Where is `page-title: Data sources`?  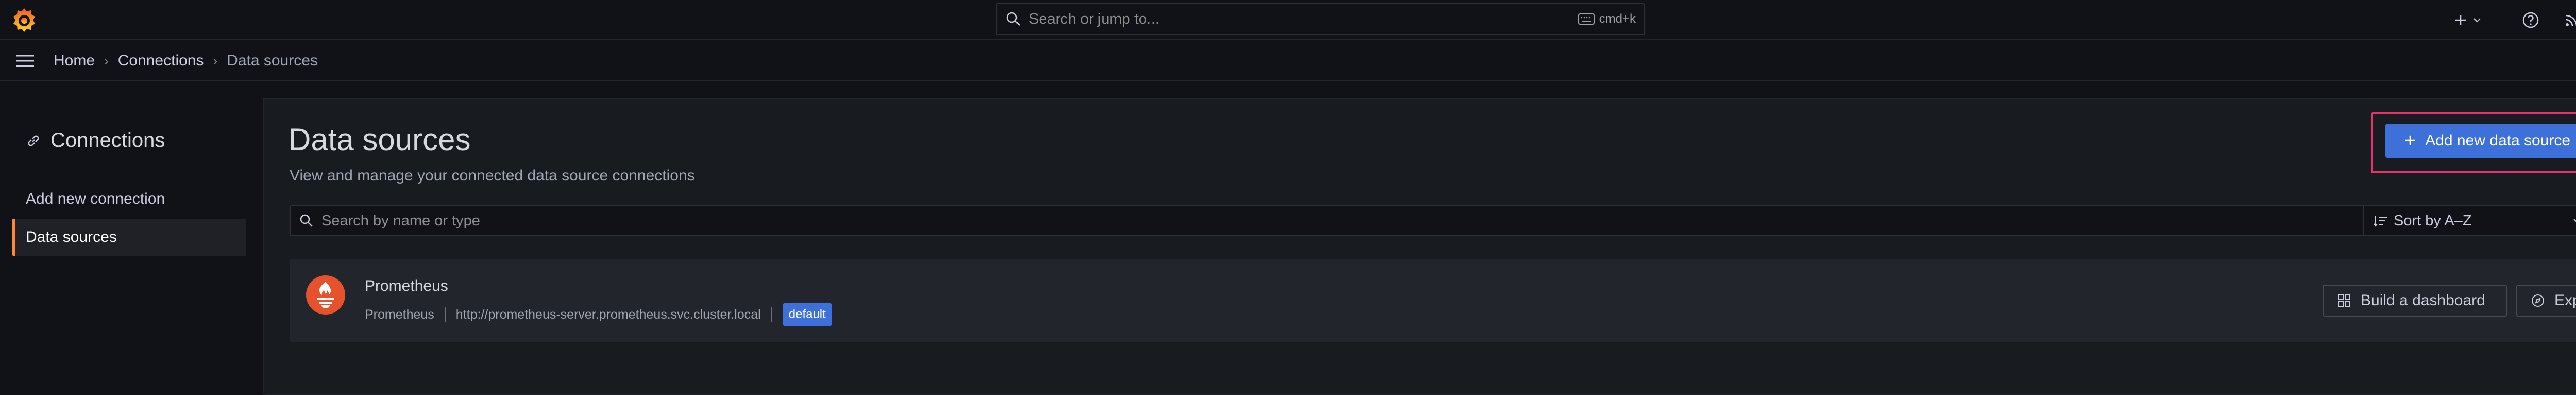 page-title: Data sources is located at coordinates (380, 139).